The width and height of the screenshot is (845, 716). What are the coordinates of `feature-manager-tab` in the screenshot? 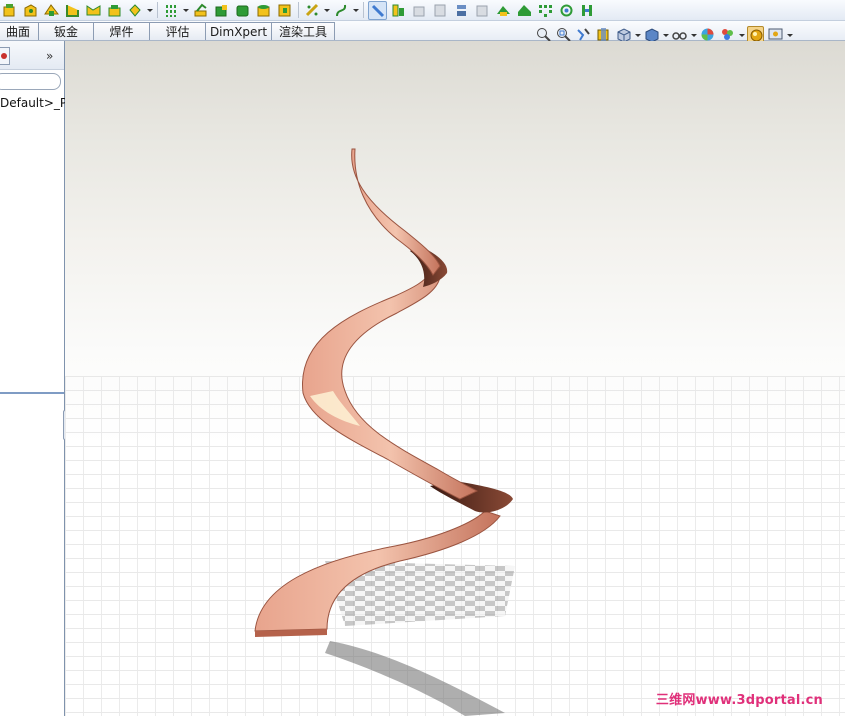 It's located at (5, 56).